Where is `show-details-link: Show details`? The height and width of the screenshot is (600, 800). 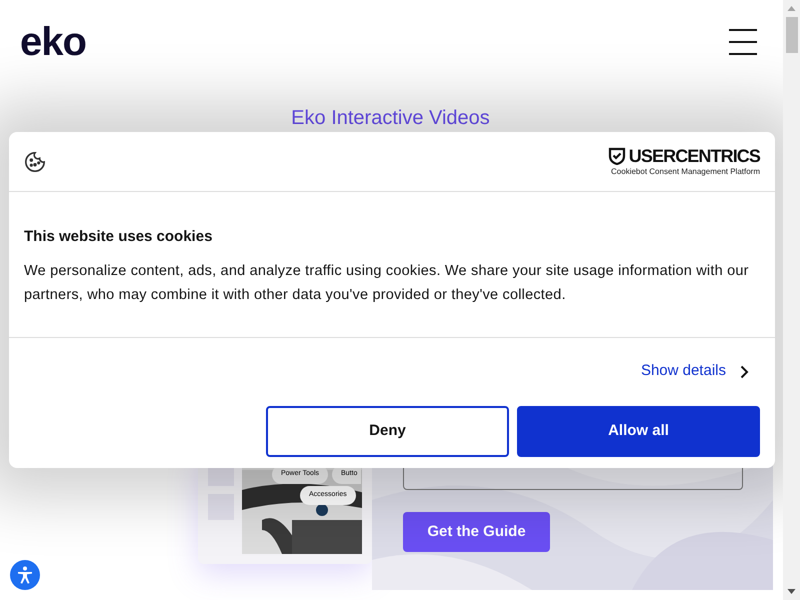
show-details-link: Show details is located at coordinates (694, 371).